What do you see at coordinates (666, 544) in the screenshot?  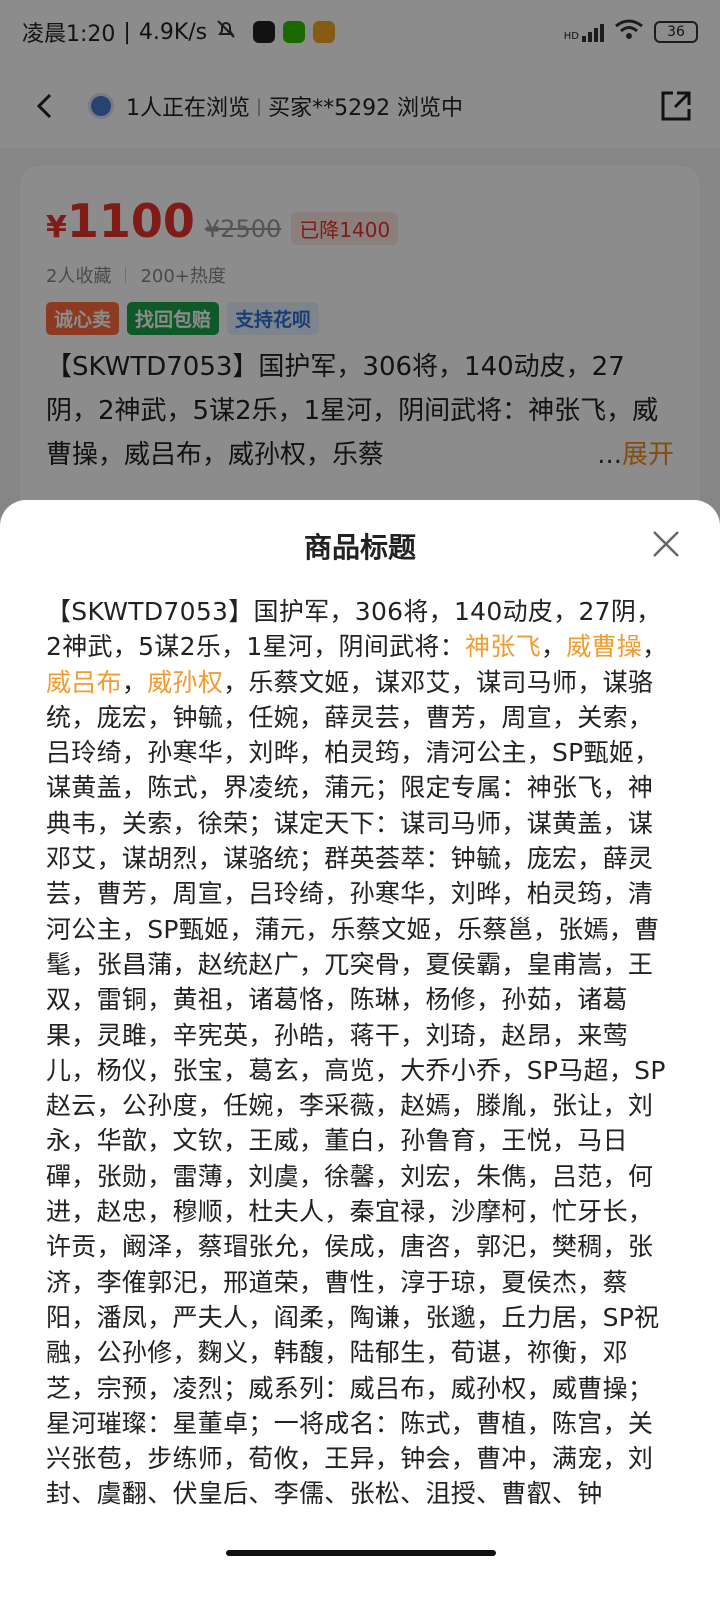 I see `close-icon` at bounding box center [666, 544].